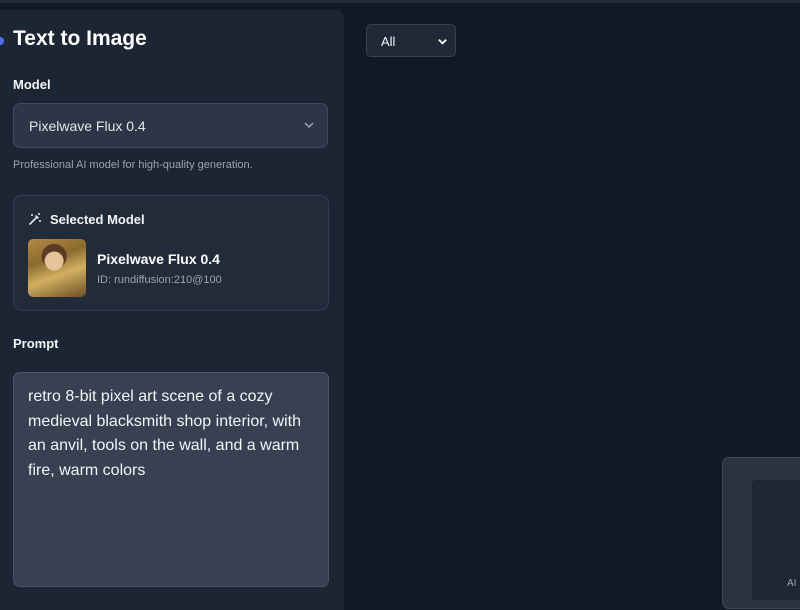 The image size is (800, 610). What do you see at coordinates (35, 219) in the screenshot?
I see `magic-wand-icon` at bounding box center [35, 219].